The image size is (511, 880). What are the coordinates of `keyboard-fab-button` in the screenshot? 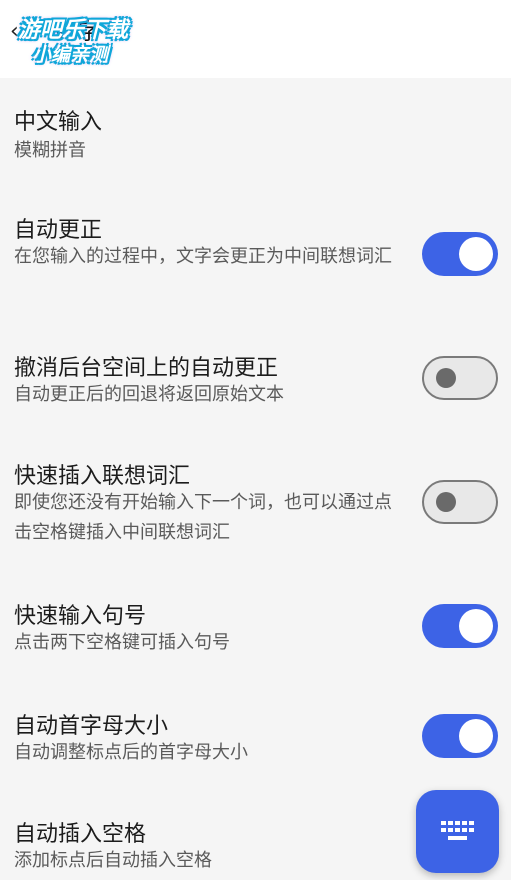 It's located at (457, 831).